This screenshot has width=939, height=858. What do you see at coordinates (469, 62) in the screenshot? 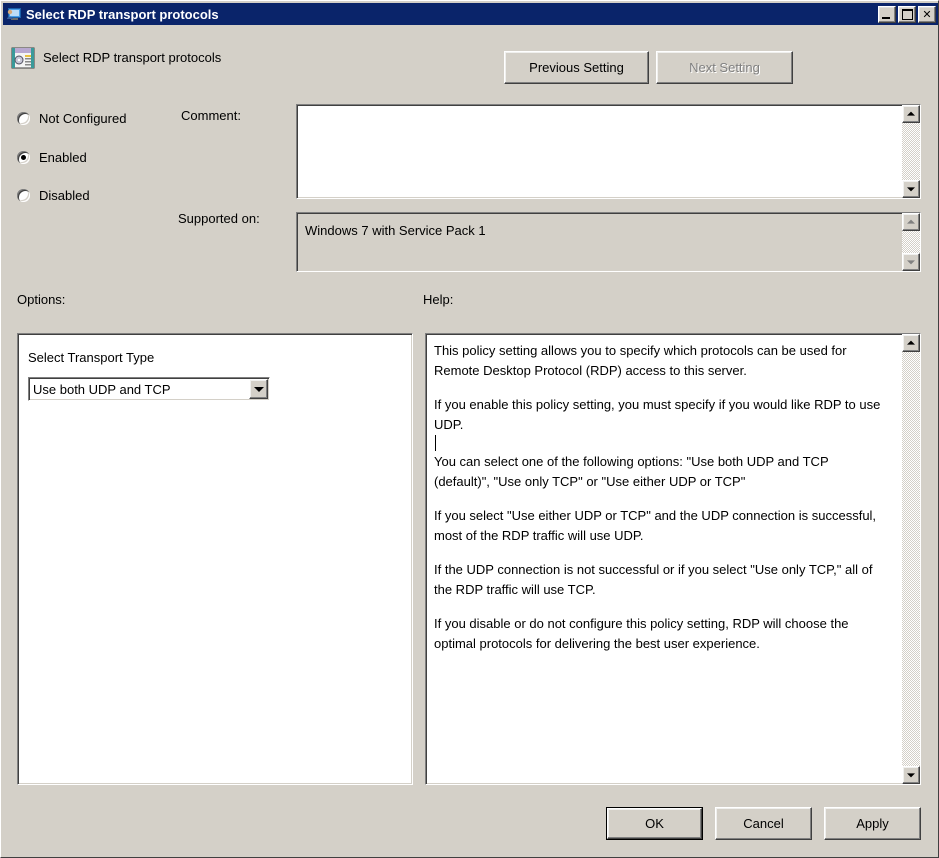
I see `dialog-header: Select RDP transport protocols` at bounding box center [469, 62].